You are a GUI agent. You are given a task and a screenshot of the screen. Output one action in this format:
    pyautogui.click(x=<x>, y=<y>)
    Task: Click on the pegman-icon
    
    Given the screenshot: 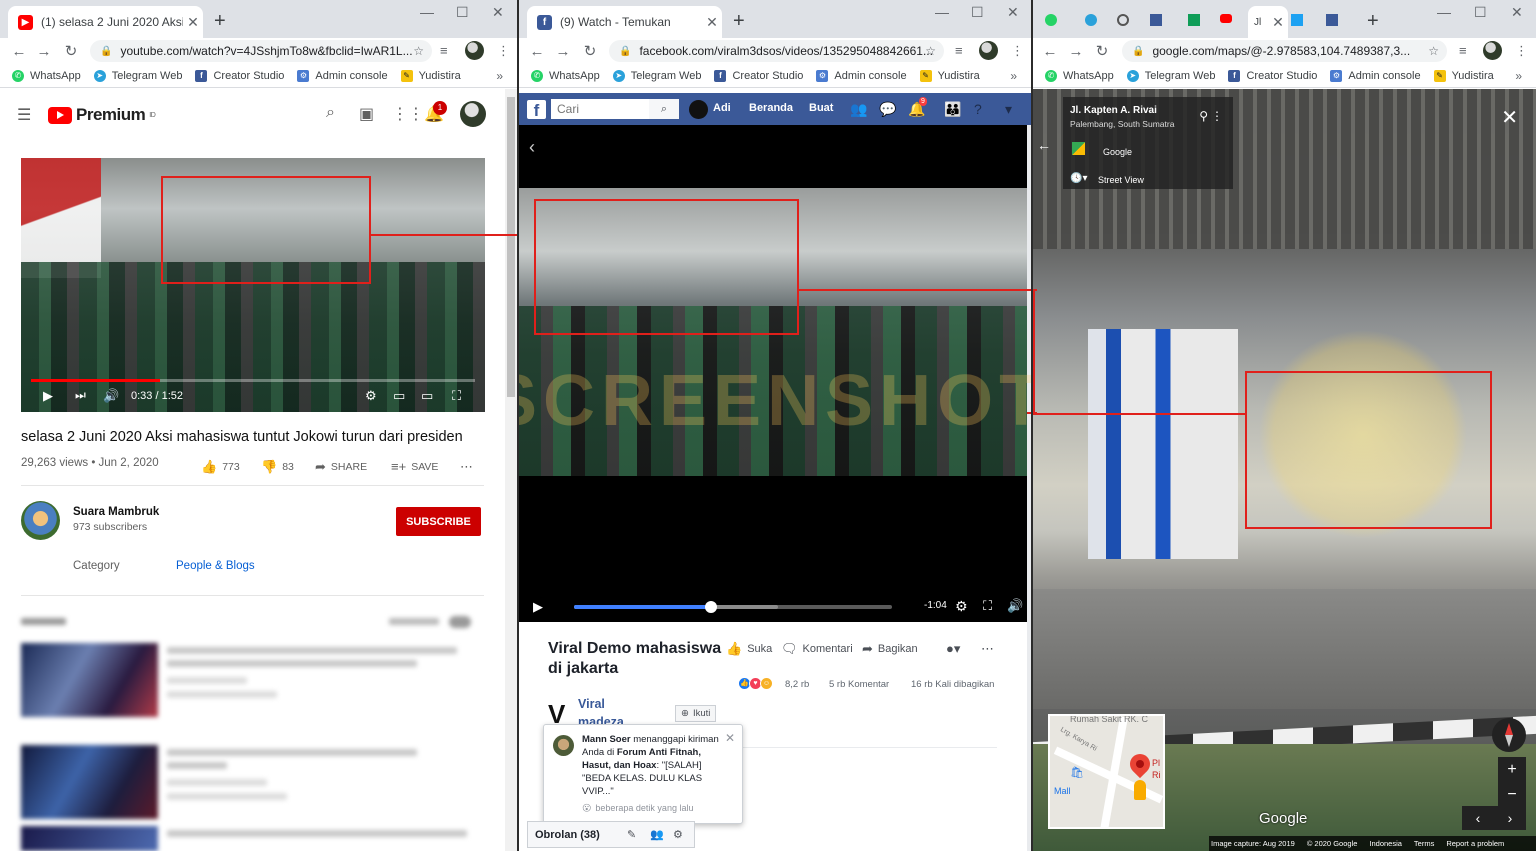 What is the action you would take?
    pyautogui.click(x=1140, y=790)
    